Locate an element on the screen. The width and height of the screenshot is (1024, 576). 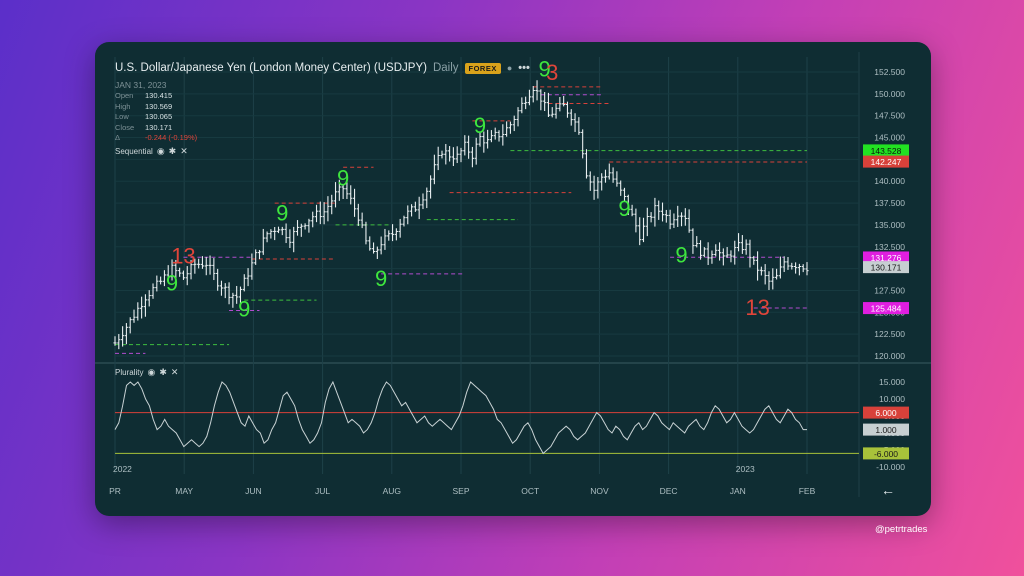
price-tick-label: 150.000 is located at coordinates (889, 94).